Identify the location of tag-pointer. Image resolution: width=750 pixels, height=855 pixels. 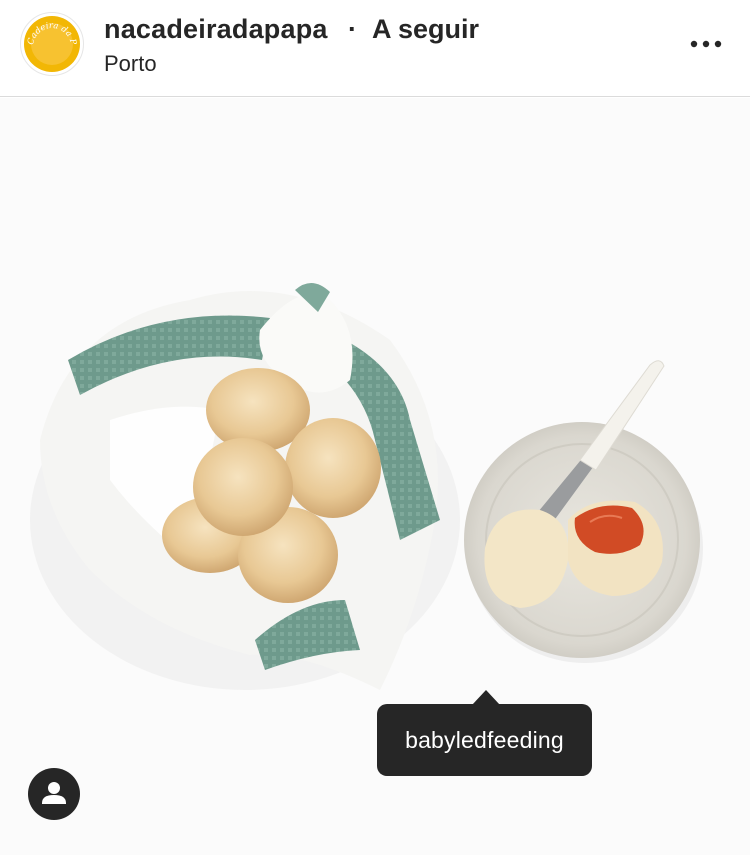
(486, 697).